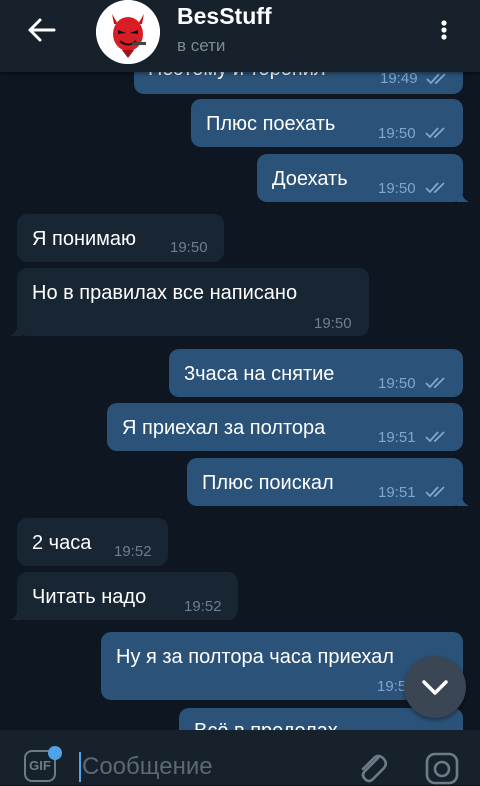 Image resolution: width=480 pixels, height=786 pixels. Describe the element at coordinates (363, 178) in the screenshot. I see `message-outgoing: Доехать 19:50` at that location.